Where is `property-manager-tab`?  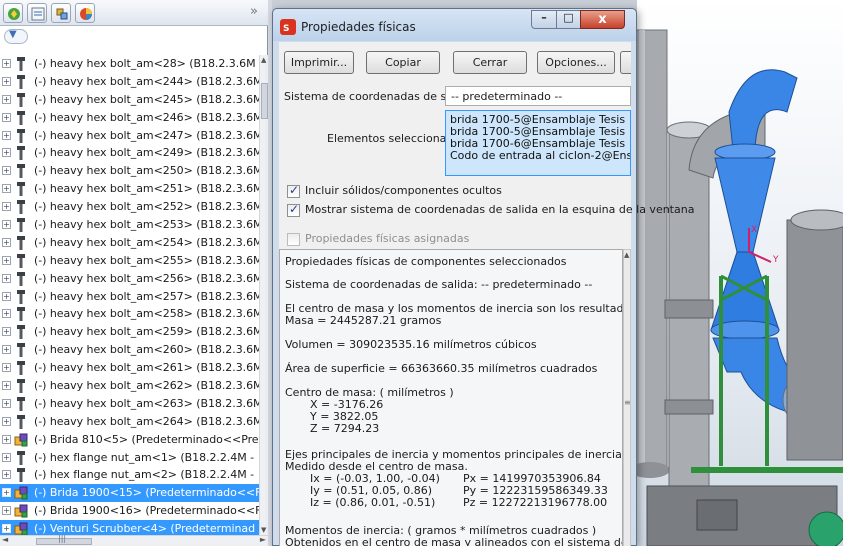 property-manager-tab is located at coordinates (37, 13).